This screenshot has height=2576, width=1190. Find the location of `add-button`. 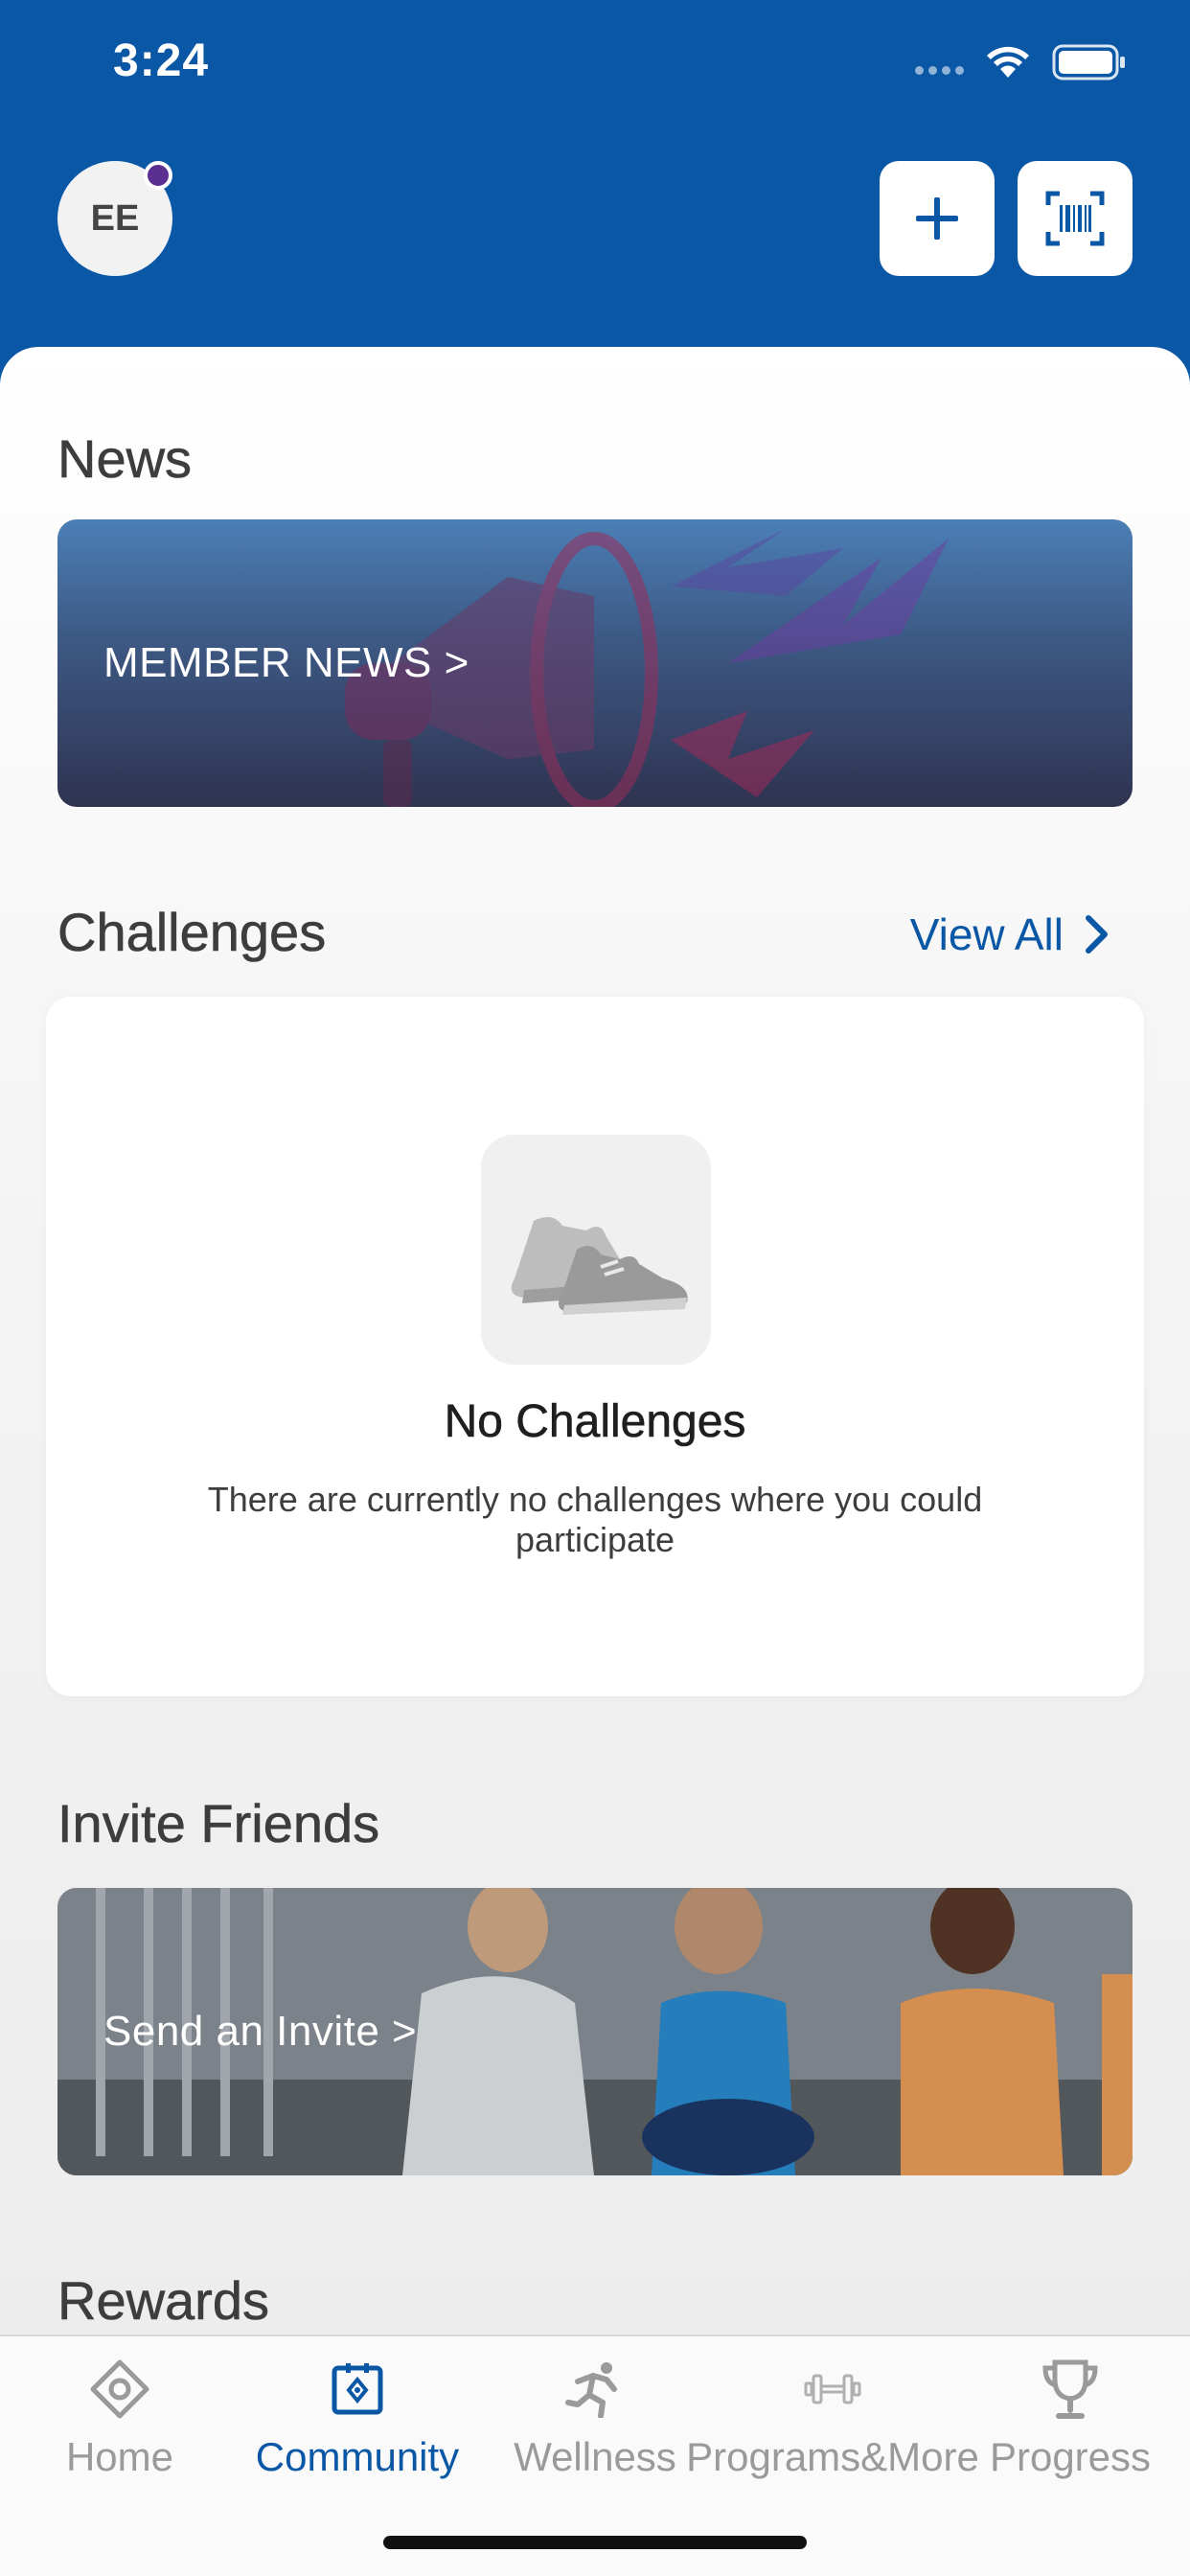

add-button is located at coordinates (937, 218).